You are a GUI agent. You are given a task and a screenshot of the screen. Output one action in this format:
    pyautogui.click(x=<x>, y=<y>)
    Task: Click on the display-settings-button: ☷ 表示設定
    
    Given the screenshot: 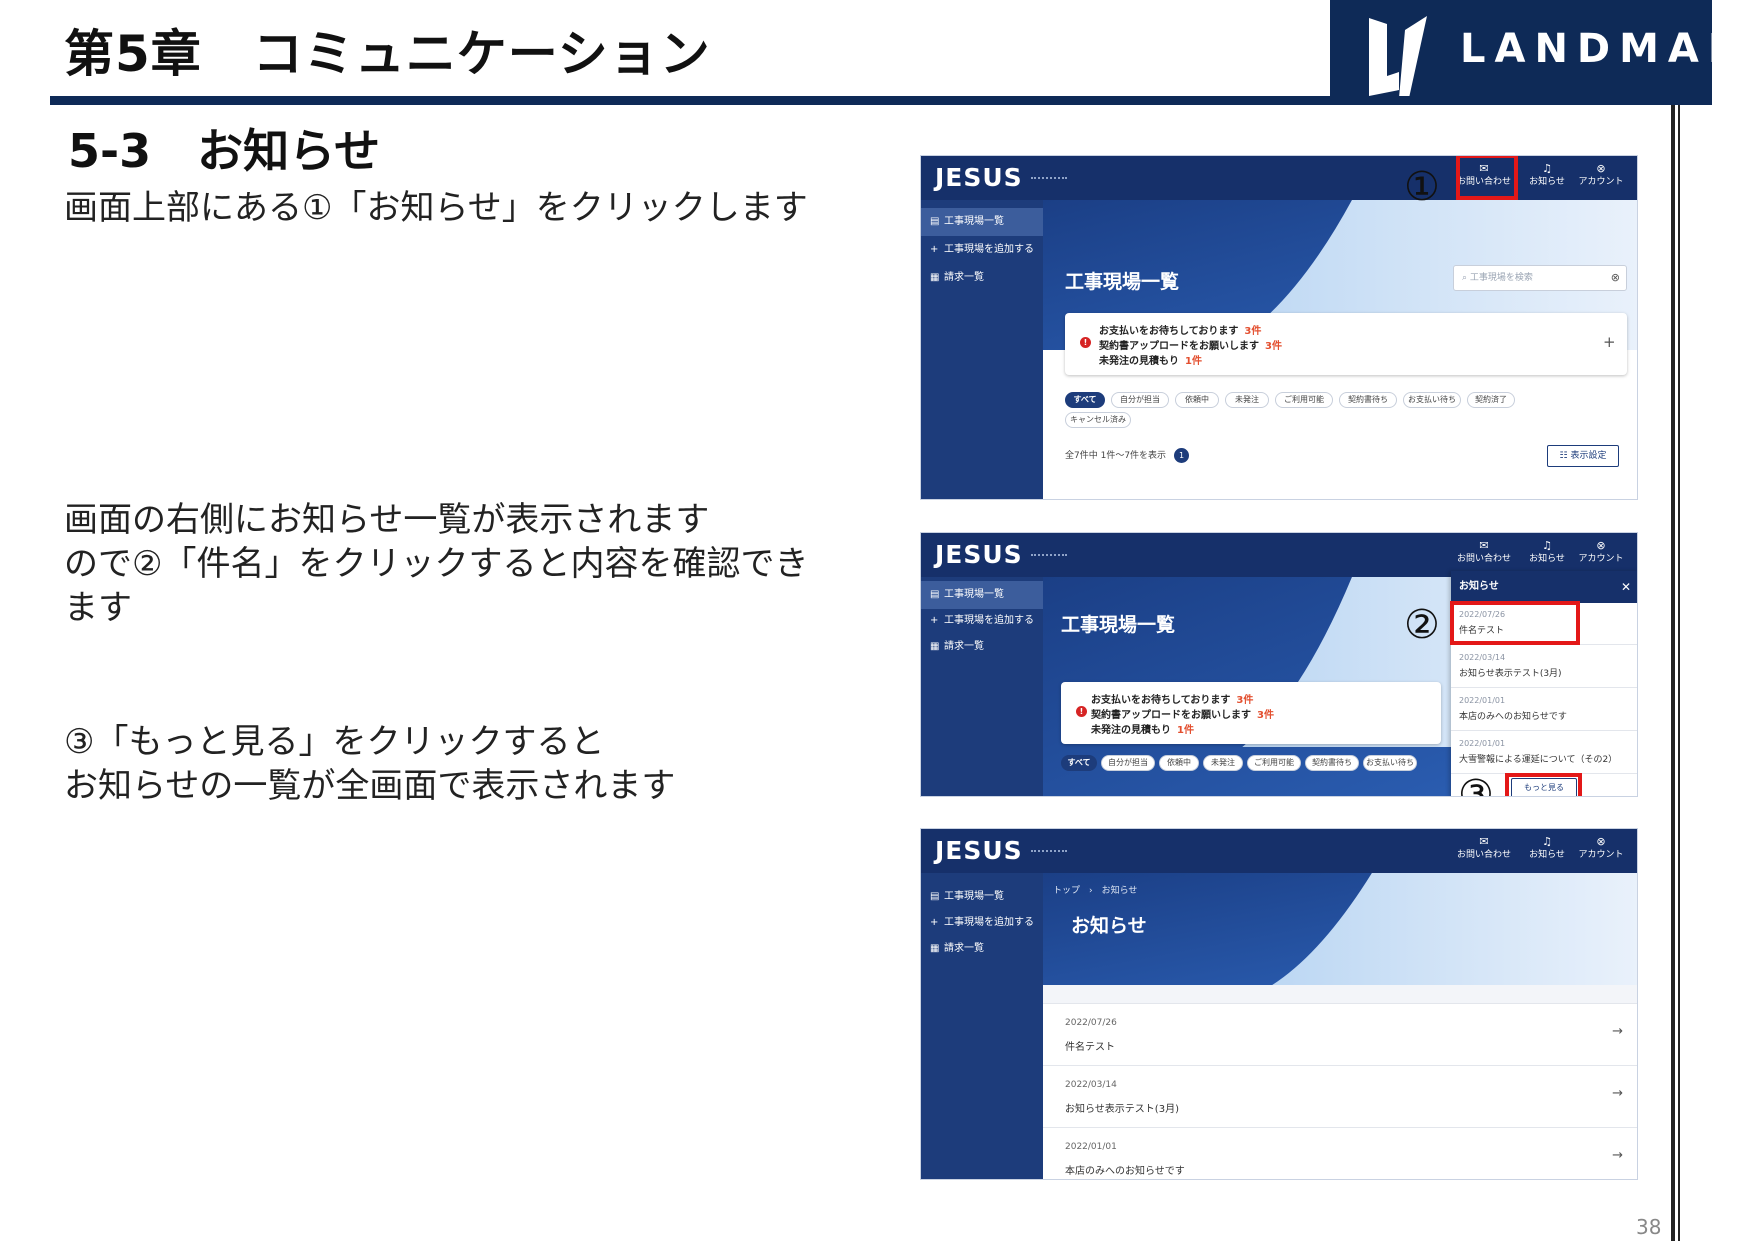 What is the action you would take?
    pyautogui.click(x=1583, y=456)
    